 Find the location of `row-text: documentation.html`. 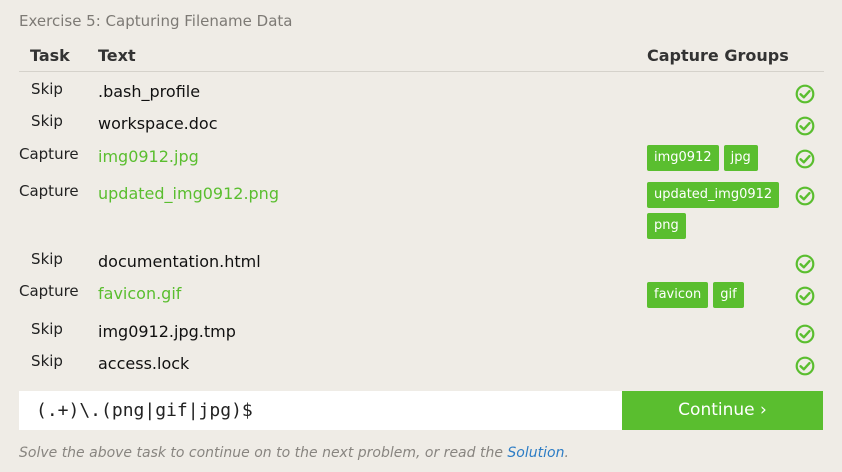

row-text: documentation.html is located at coordinates (179, 261).